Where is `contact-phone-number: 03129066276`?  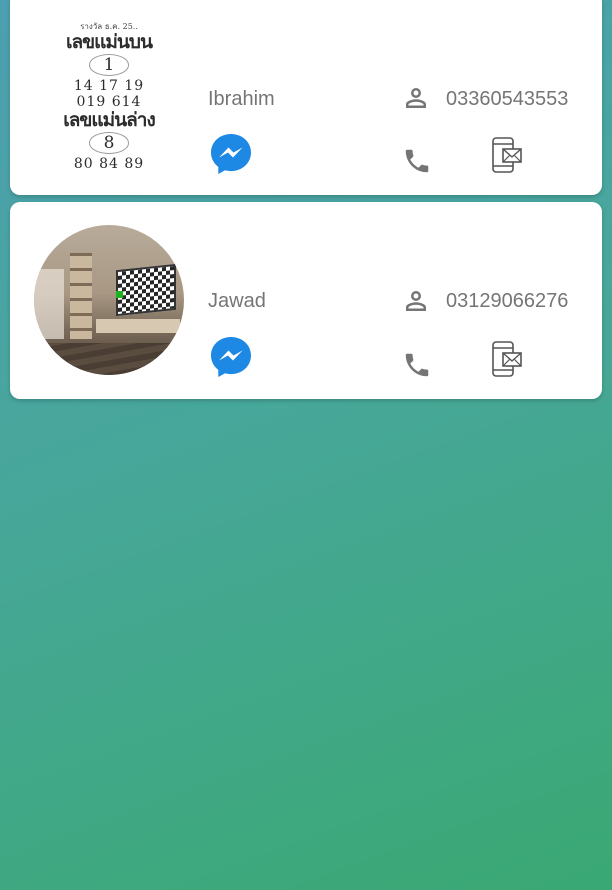 contact-phone-number: 03129066276 is located at coordinates (507, 301).